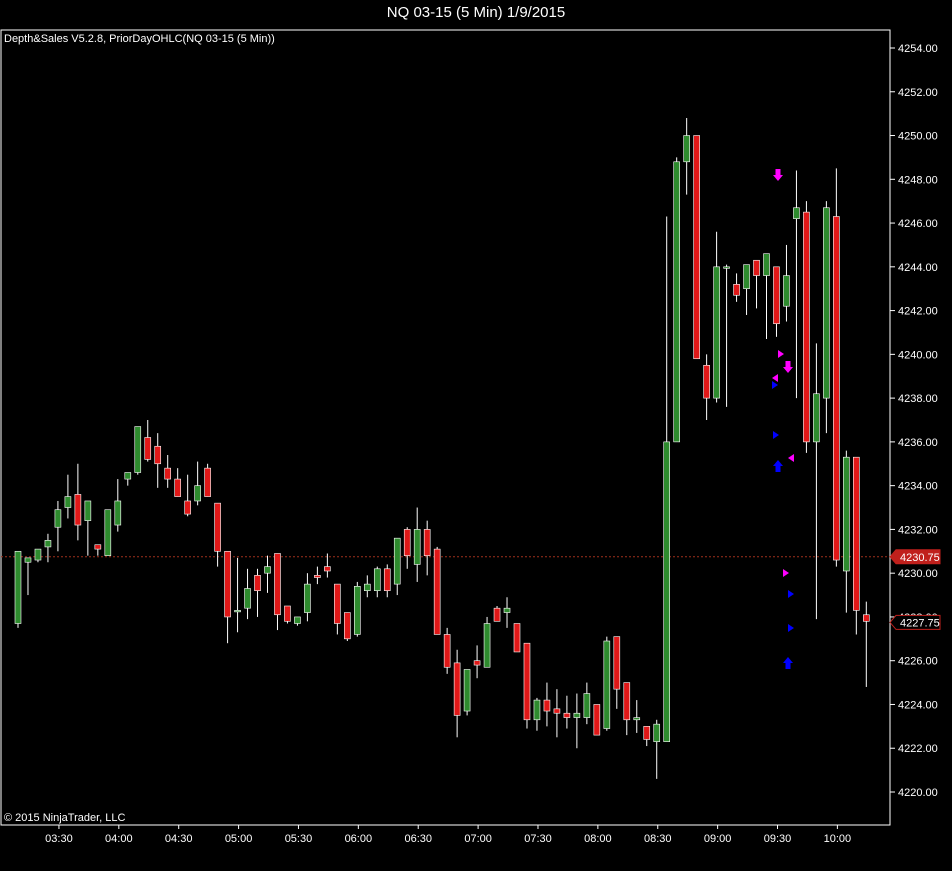 The height and width of the screenshot is (871, 952). I want to click on y-tick-label: 4238.00, so click(918, 399).